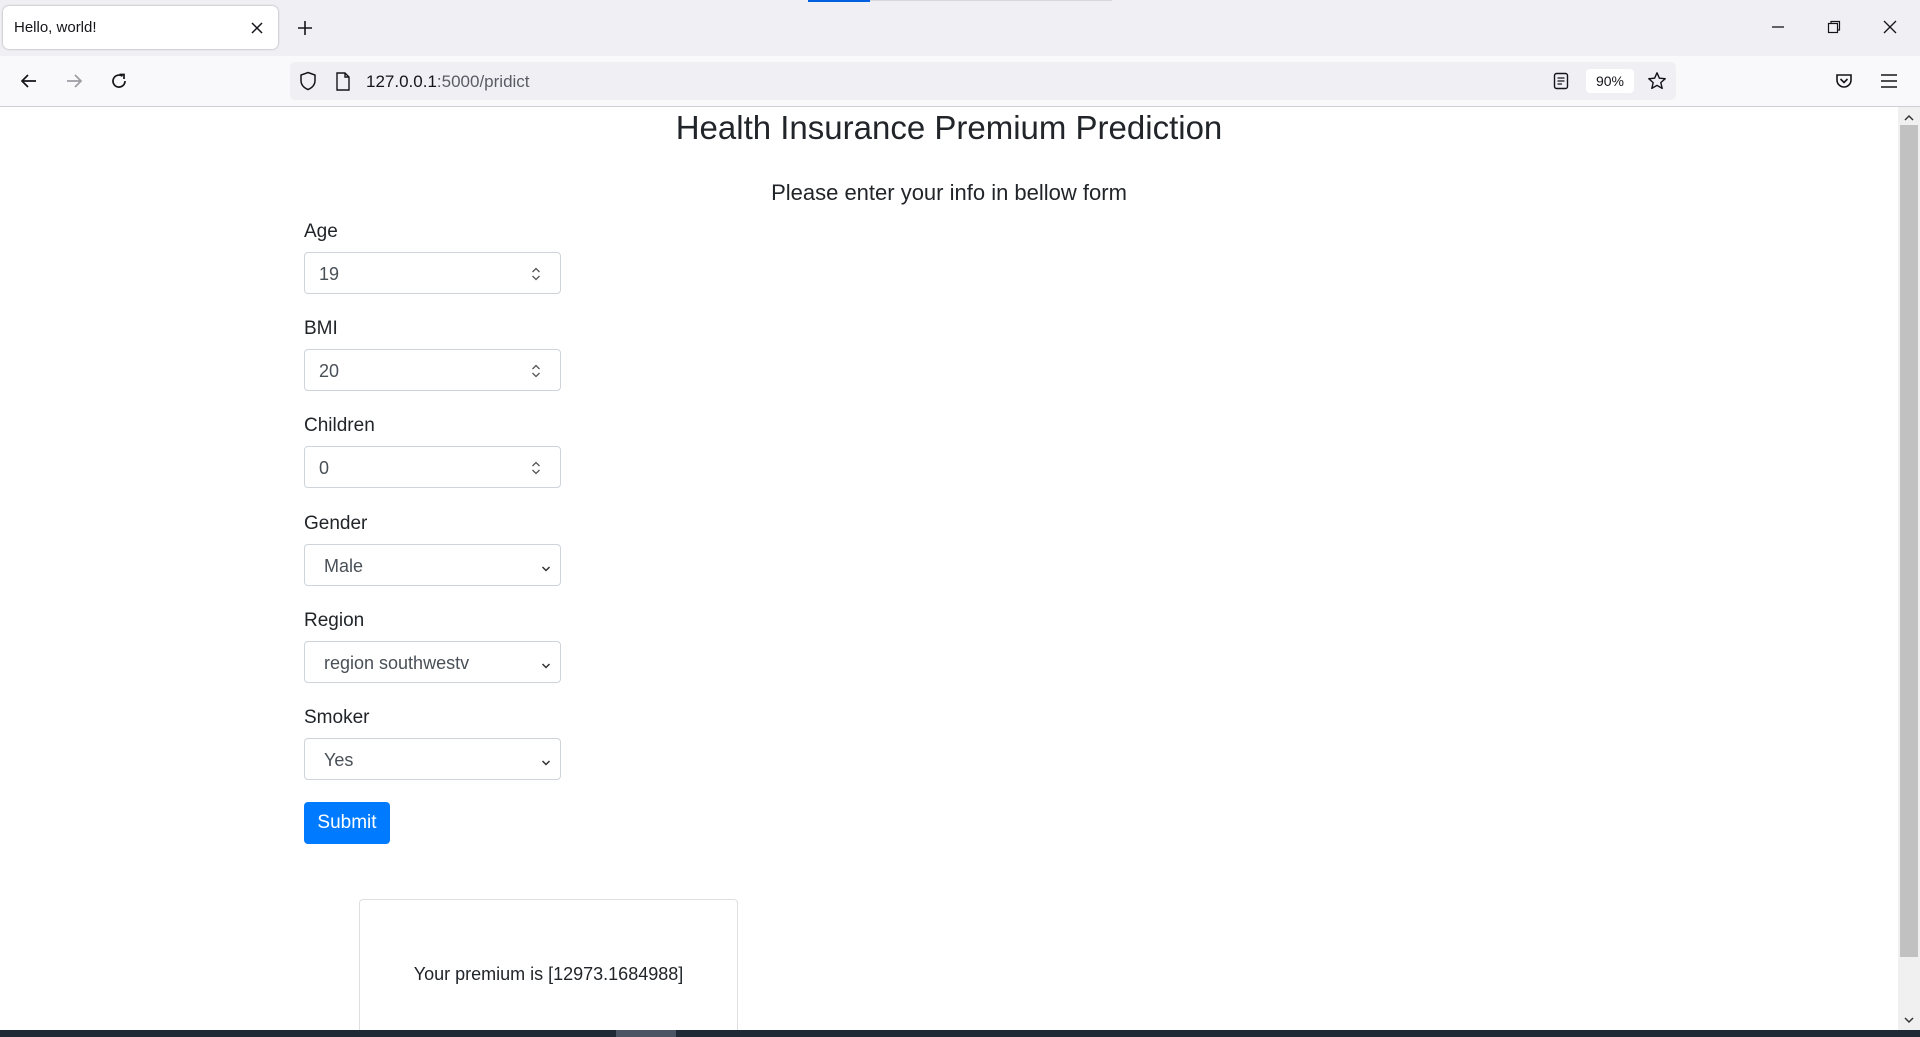 This screenshot has height=1037, width=1920. I want to click on gender-selected: Male, so click(344, 566).